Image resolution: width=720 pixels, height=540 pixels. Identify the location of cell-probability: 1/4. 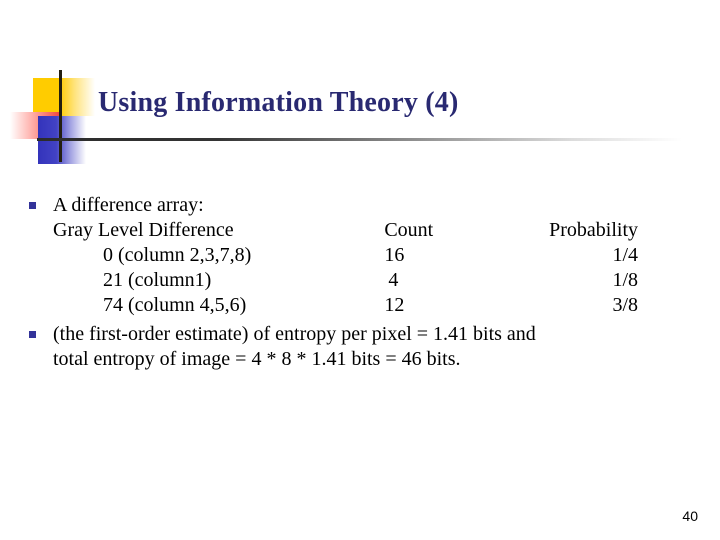
(625, 255).